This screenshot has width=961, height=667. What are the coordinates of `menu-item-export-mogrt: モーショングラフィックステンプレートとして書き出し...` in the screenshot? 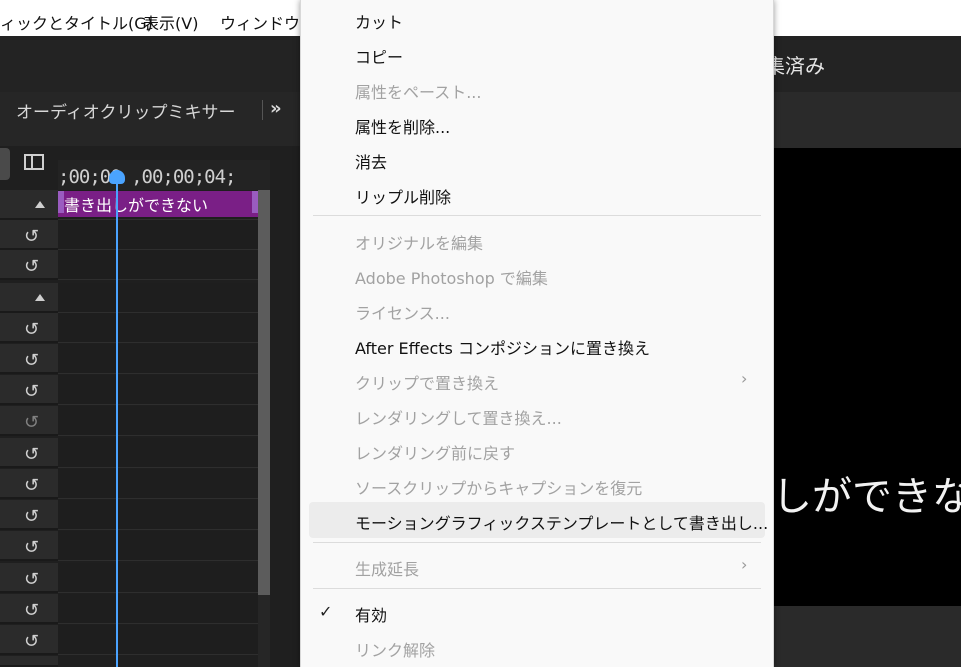 It's located at (561, 522).